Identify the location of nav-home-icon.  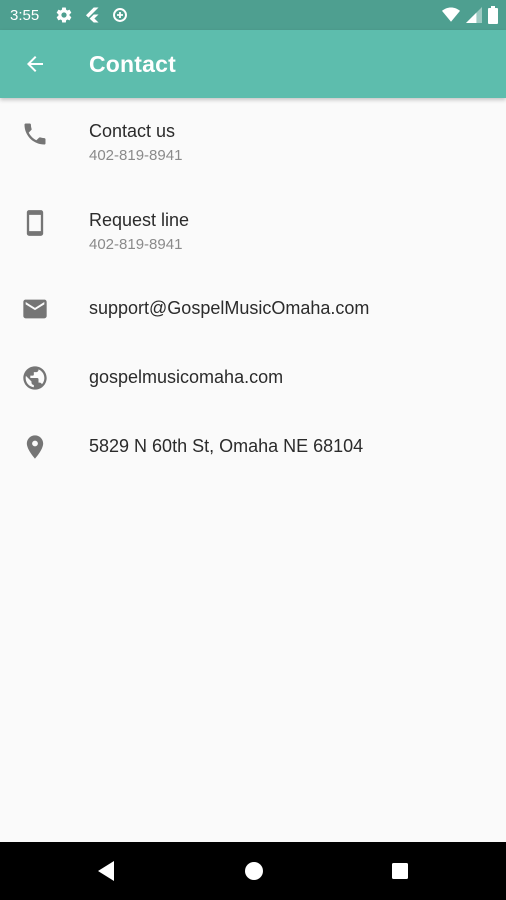
(254, 871).